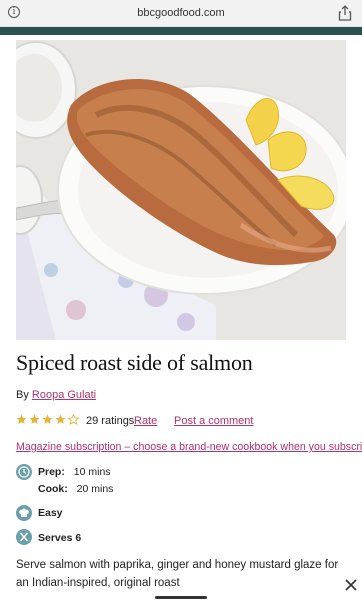 This screenshot has width=362, height=600. I want to click on clock-icon, so click(24, 472).